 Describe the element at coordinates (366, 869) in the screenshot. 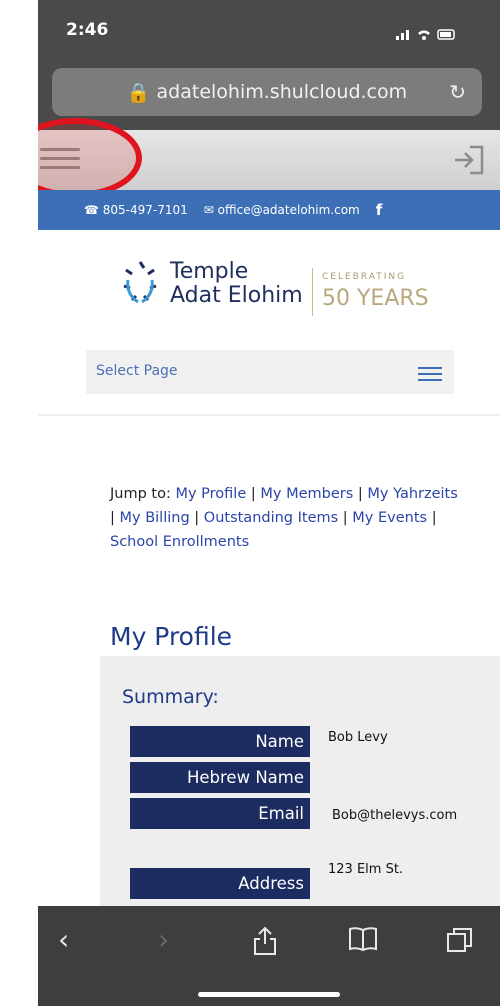

I see `field-value-address: 123 Elm St.` at that location.